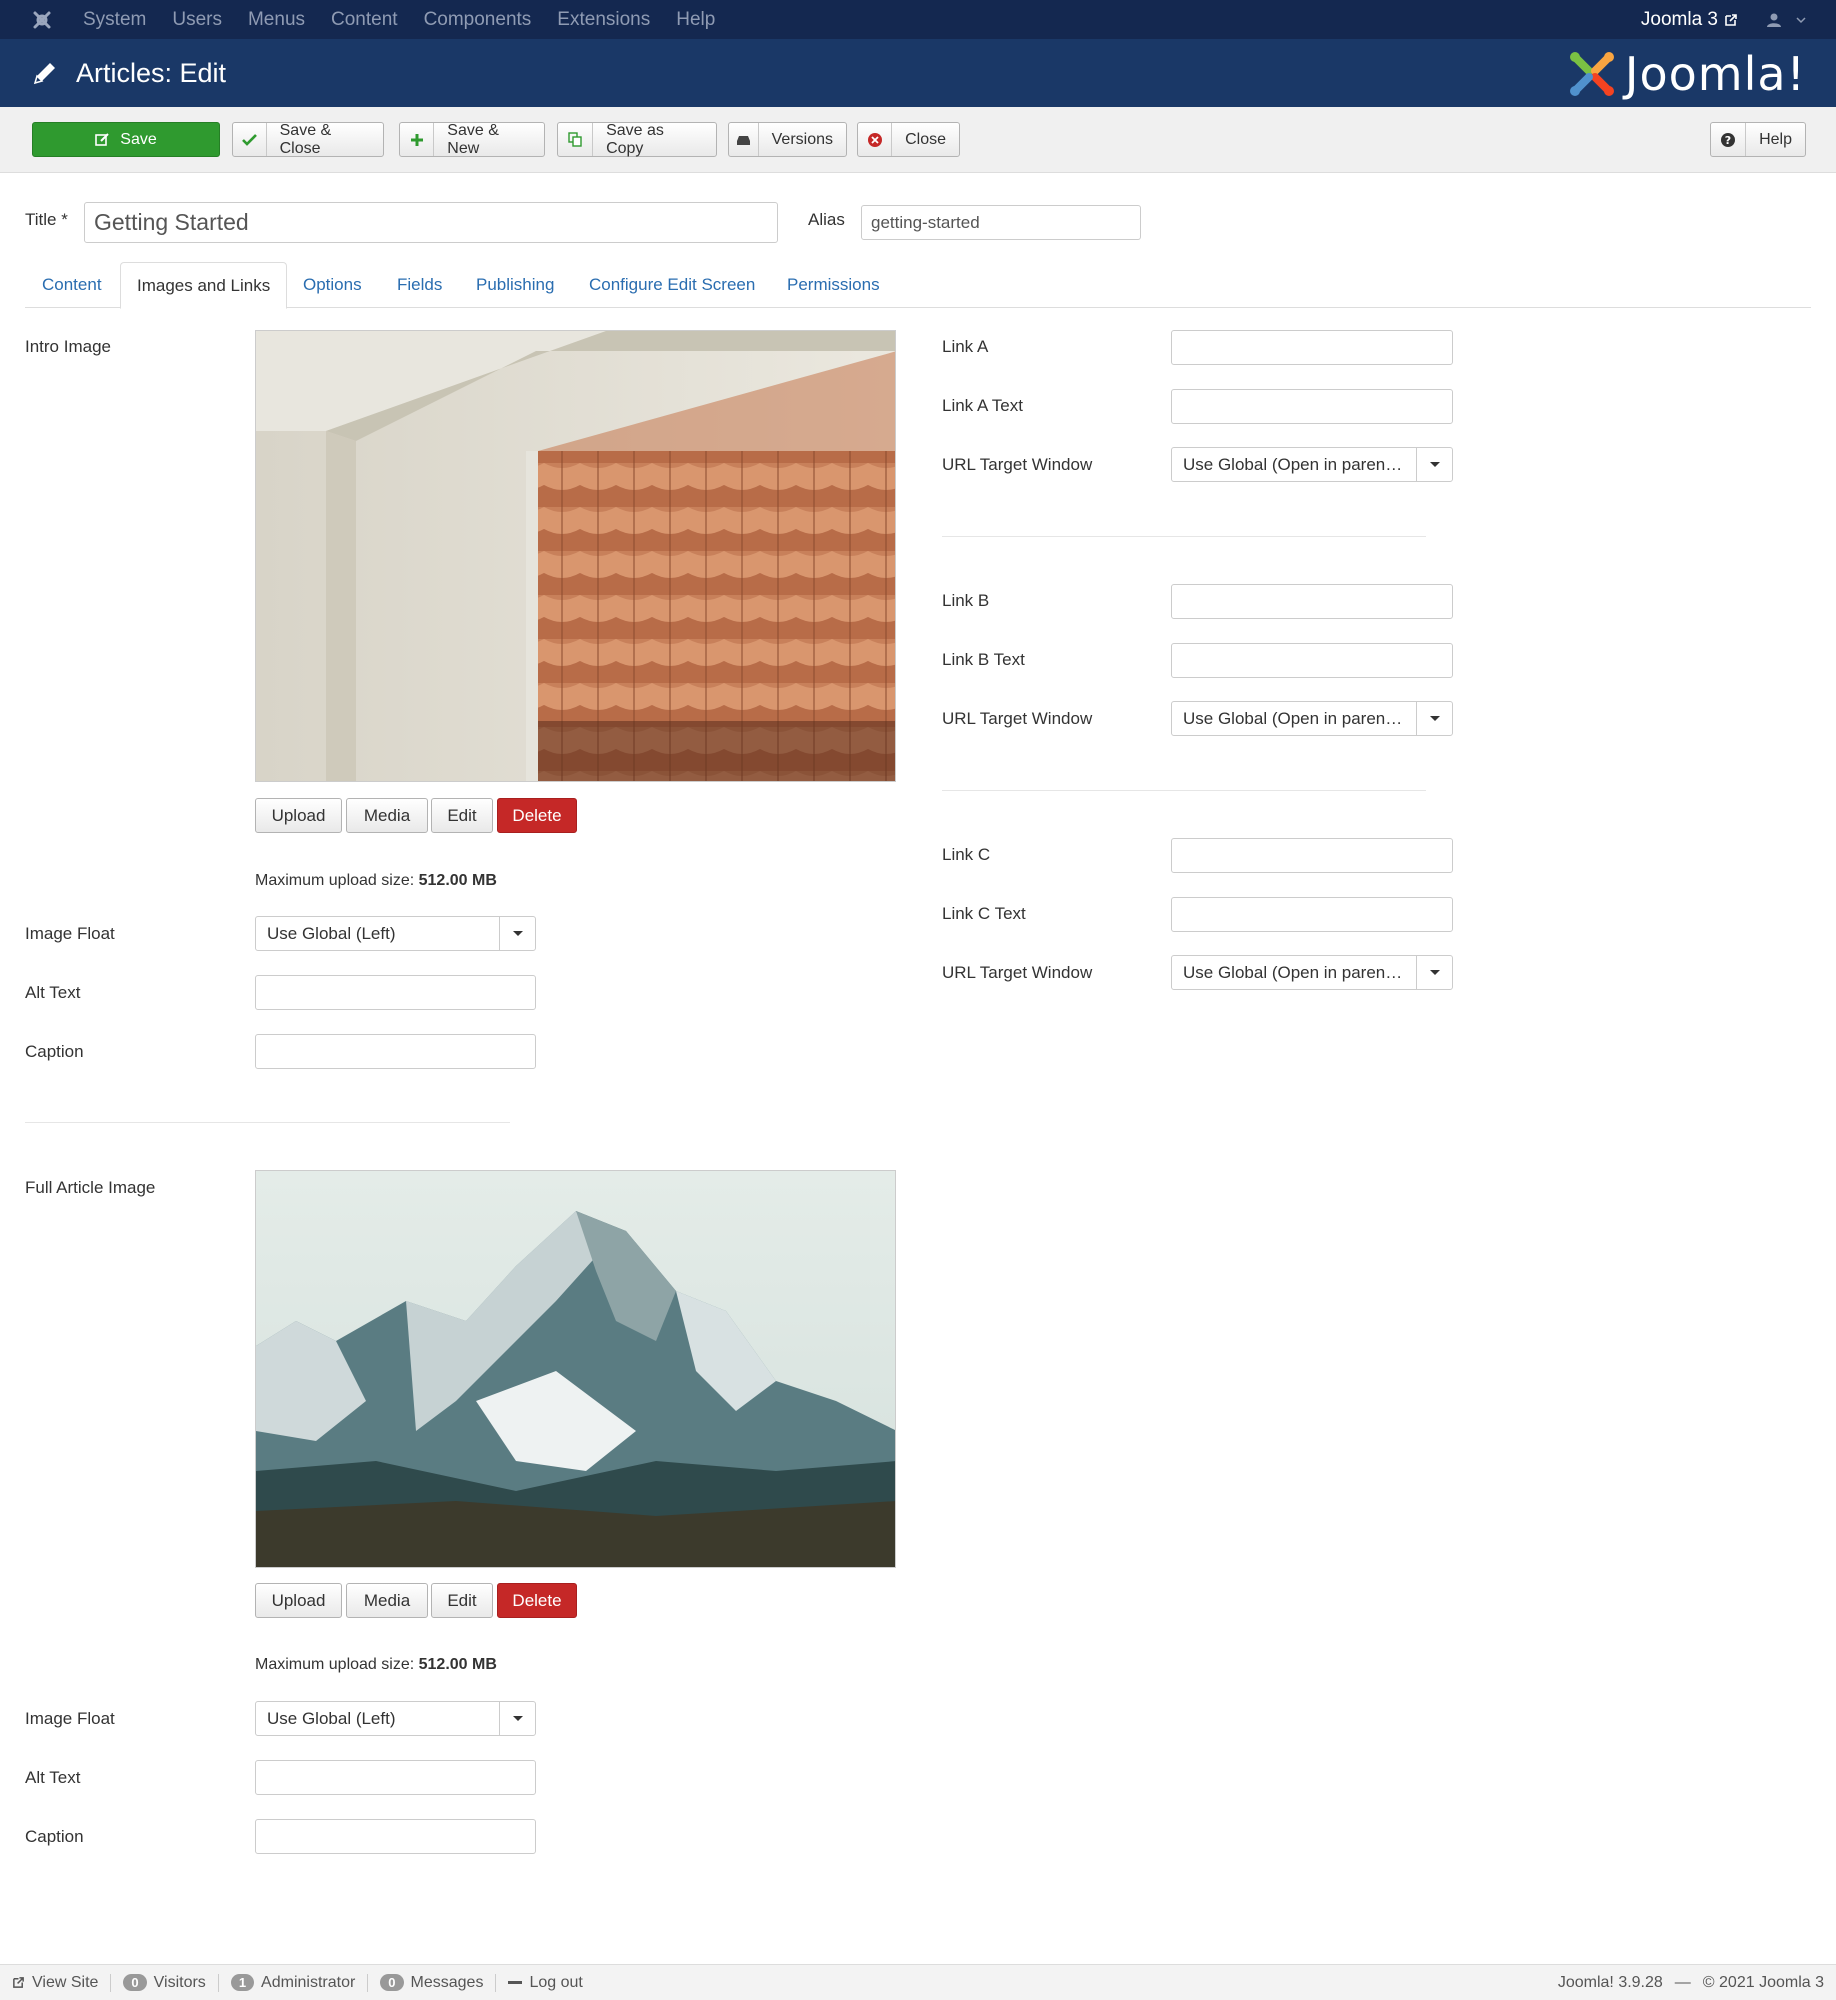  I want to click on save-new-button: Save & New, so click(472, 139).